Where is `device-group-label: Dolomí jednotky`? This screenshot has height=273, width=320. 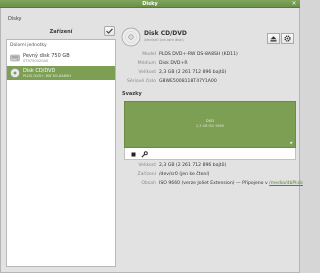 device-group-label: Dolomí jednotky is located at coordinates (28, 45).